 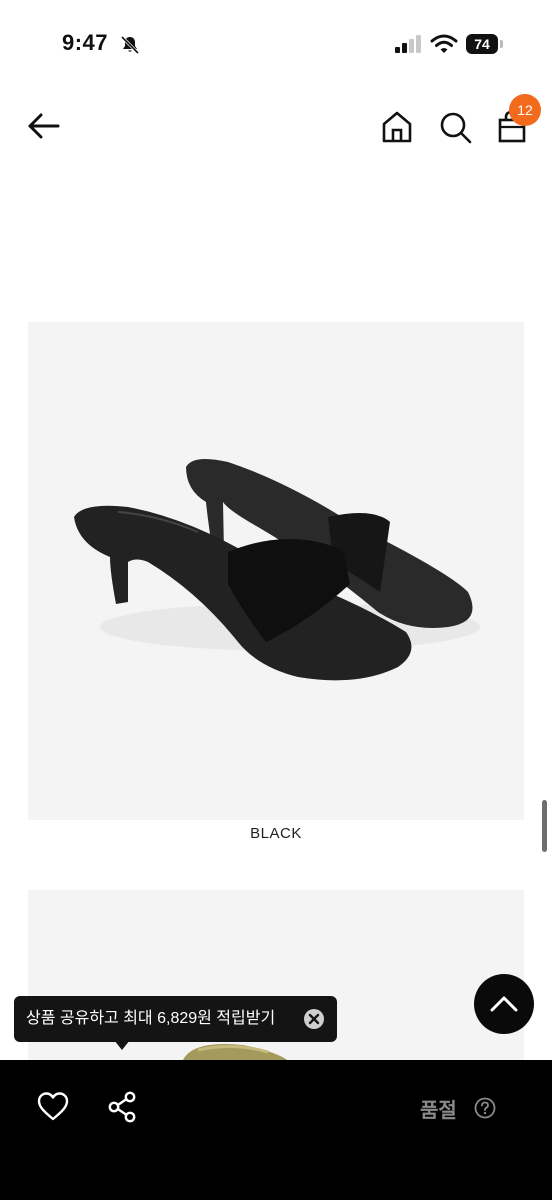 I want to click on bell-slash-icon, so click(x=130, y=45).